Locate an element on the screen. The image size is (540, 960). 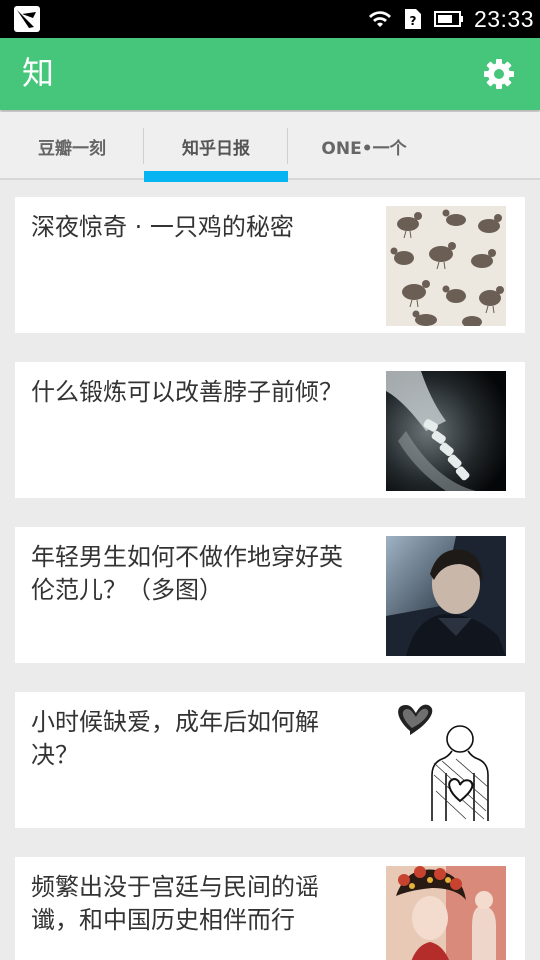
story-title: 深夜惊奇 · 一只鸡的秘密 is located at coordinates (162, 227).